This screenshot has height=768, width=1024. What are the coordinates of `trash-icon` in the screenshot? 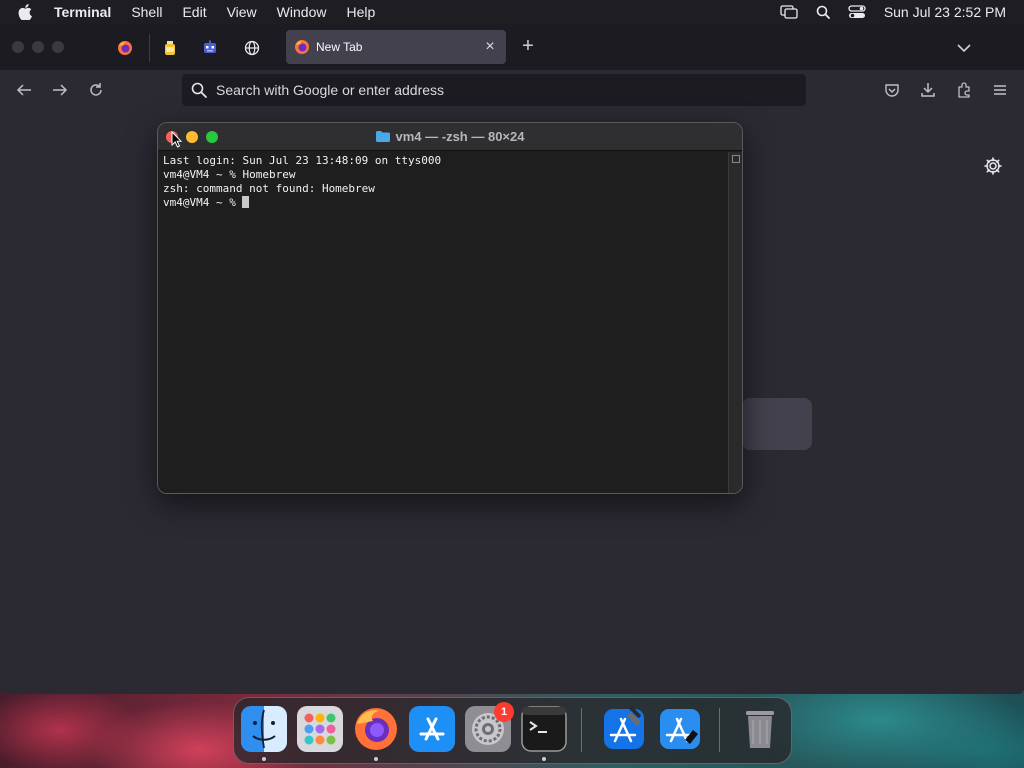 It's located at (760, 729).